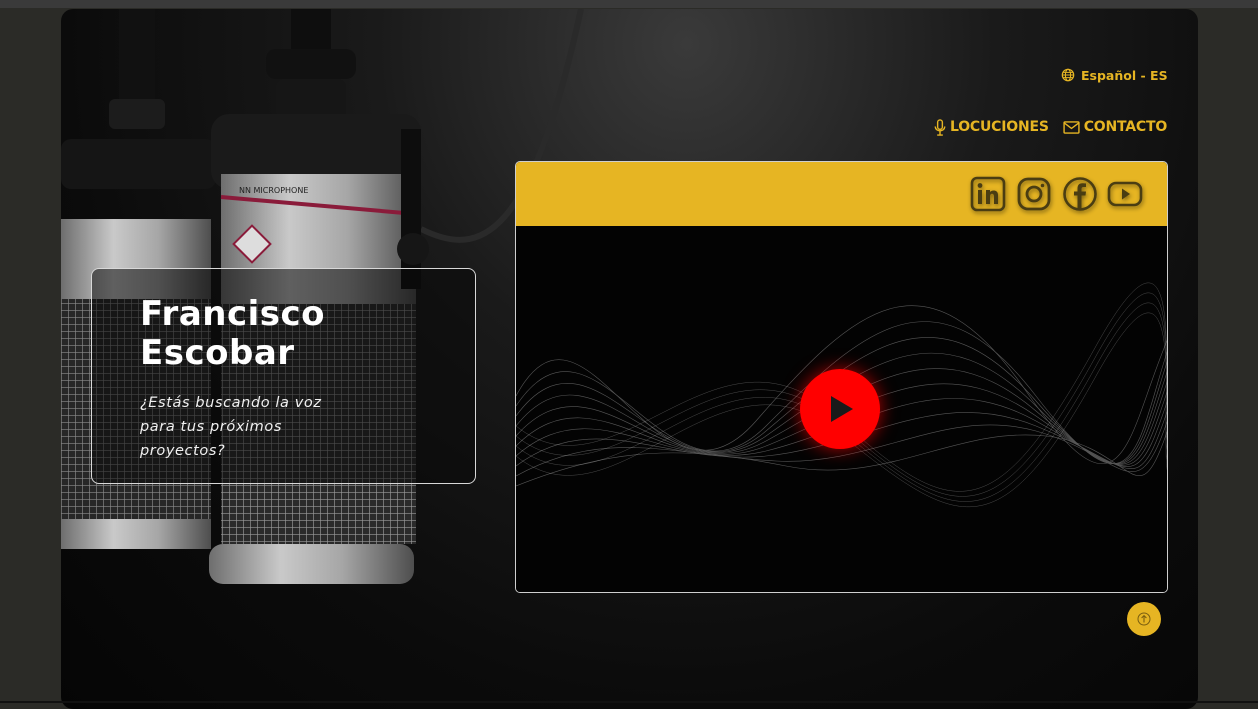 Image resolution: width=1258 pixels, height=709 pixels. Describe the element at coordinates (1068, 75) in the screenshot. I see `globe-icon` at that location.